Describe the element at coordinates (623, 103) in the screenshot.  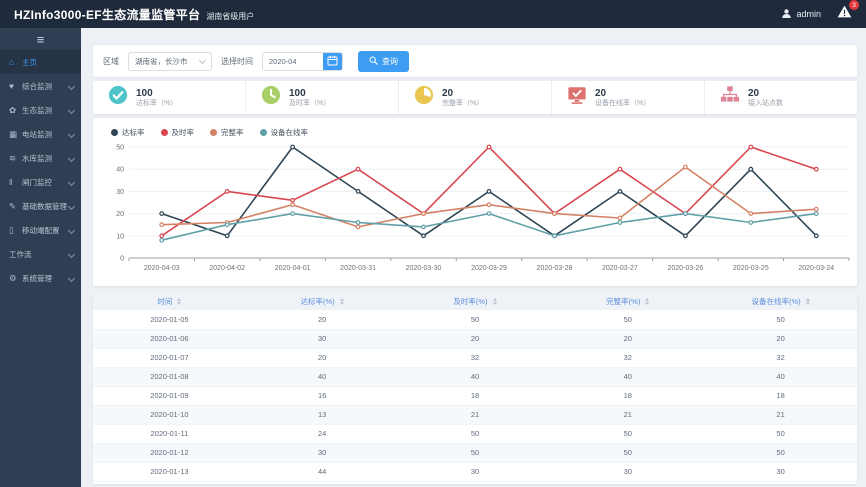
I see `stat-label: 设备在线率（%）` at that location.